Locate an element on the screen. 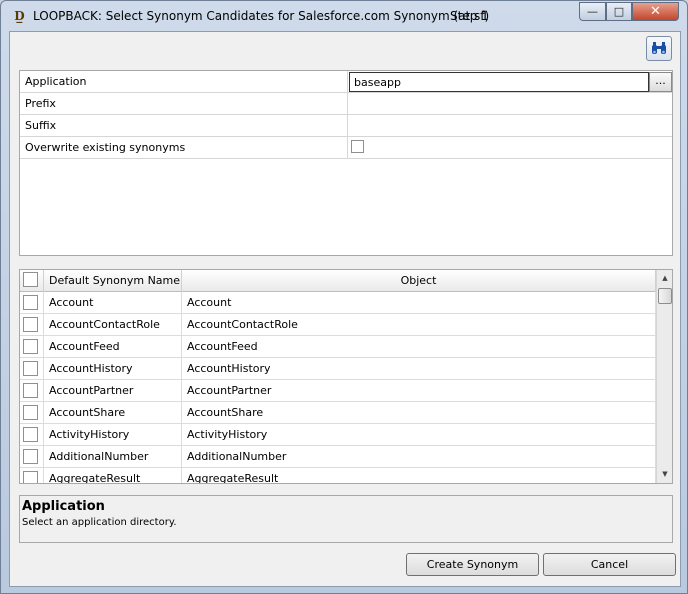  table-row: AdditionalNumber AdditionalNumber is located at coordinates (338, 457).